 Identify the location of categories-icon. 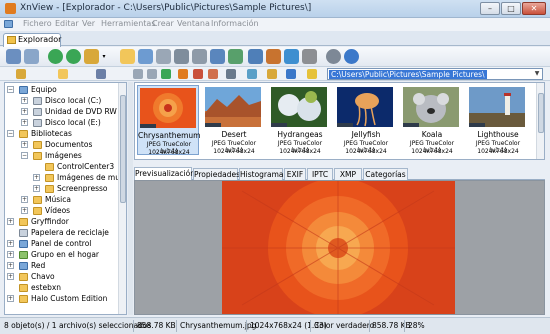
(101, 74).